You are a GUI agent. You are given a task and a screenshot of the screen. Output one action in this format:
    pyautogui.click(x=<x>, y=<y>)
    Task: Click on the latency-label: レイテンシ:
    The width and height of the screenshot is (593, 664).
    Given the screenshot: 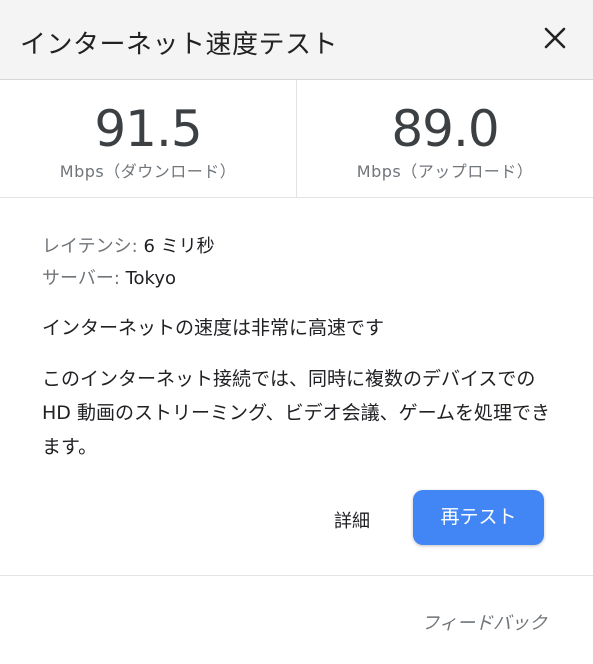 What is the action you would take?
    pyautogui.click(x=93, y=246)
    